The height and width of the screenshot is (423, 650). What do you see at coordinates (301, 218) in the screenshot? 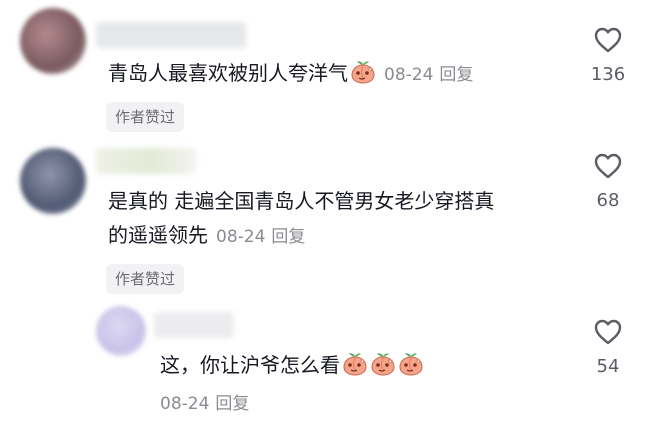
I see `comment-text: 是真的 走遍全国青岛人不管男女老少穿搭真 的遥遥领先 08-24 回复` at bounding box center [301, 218].